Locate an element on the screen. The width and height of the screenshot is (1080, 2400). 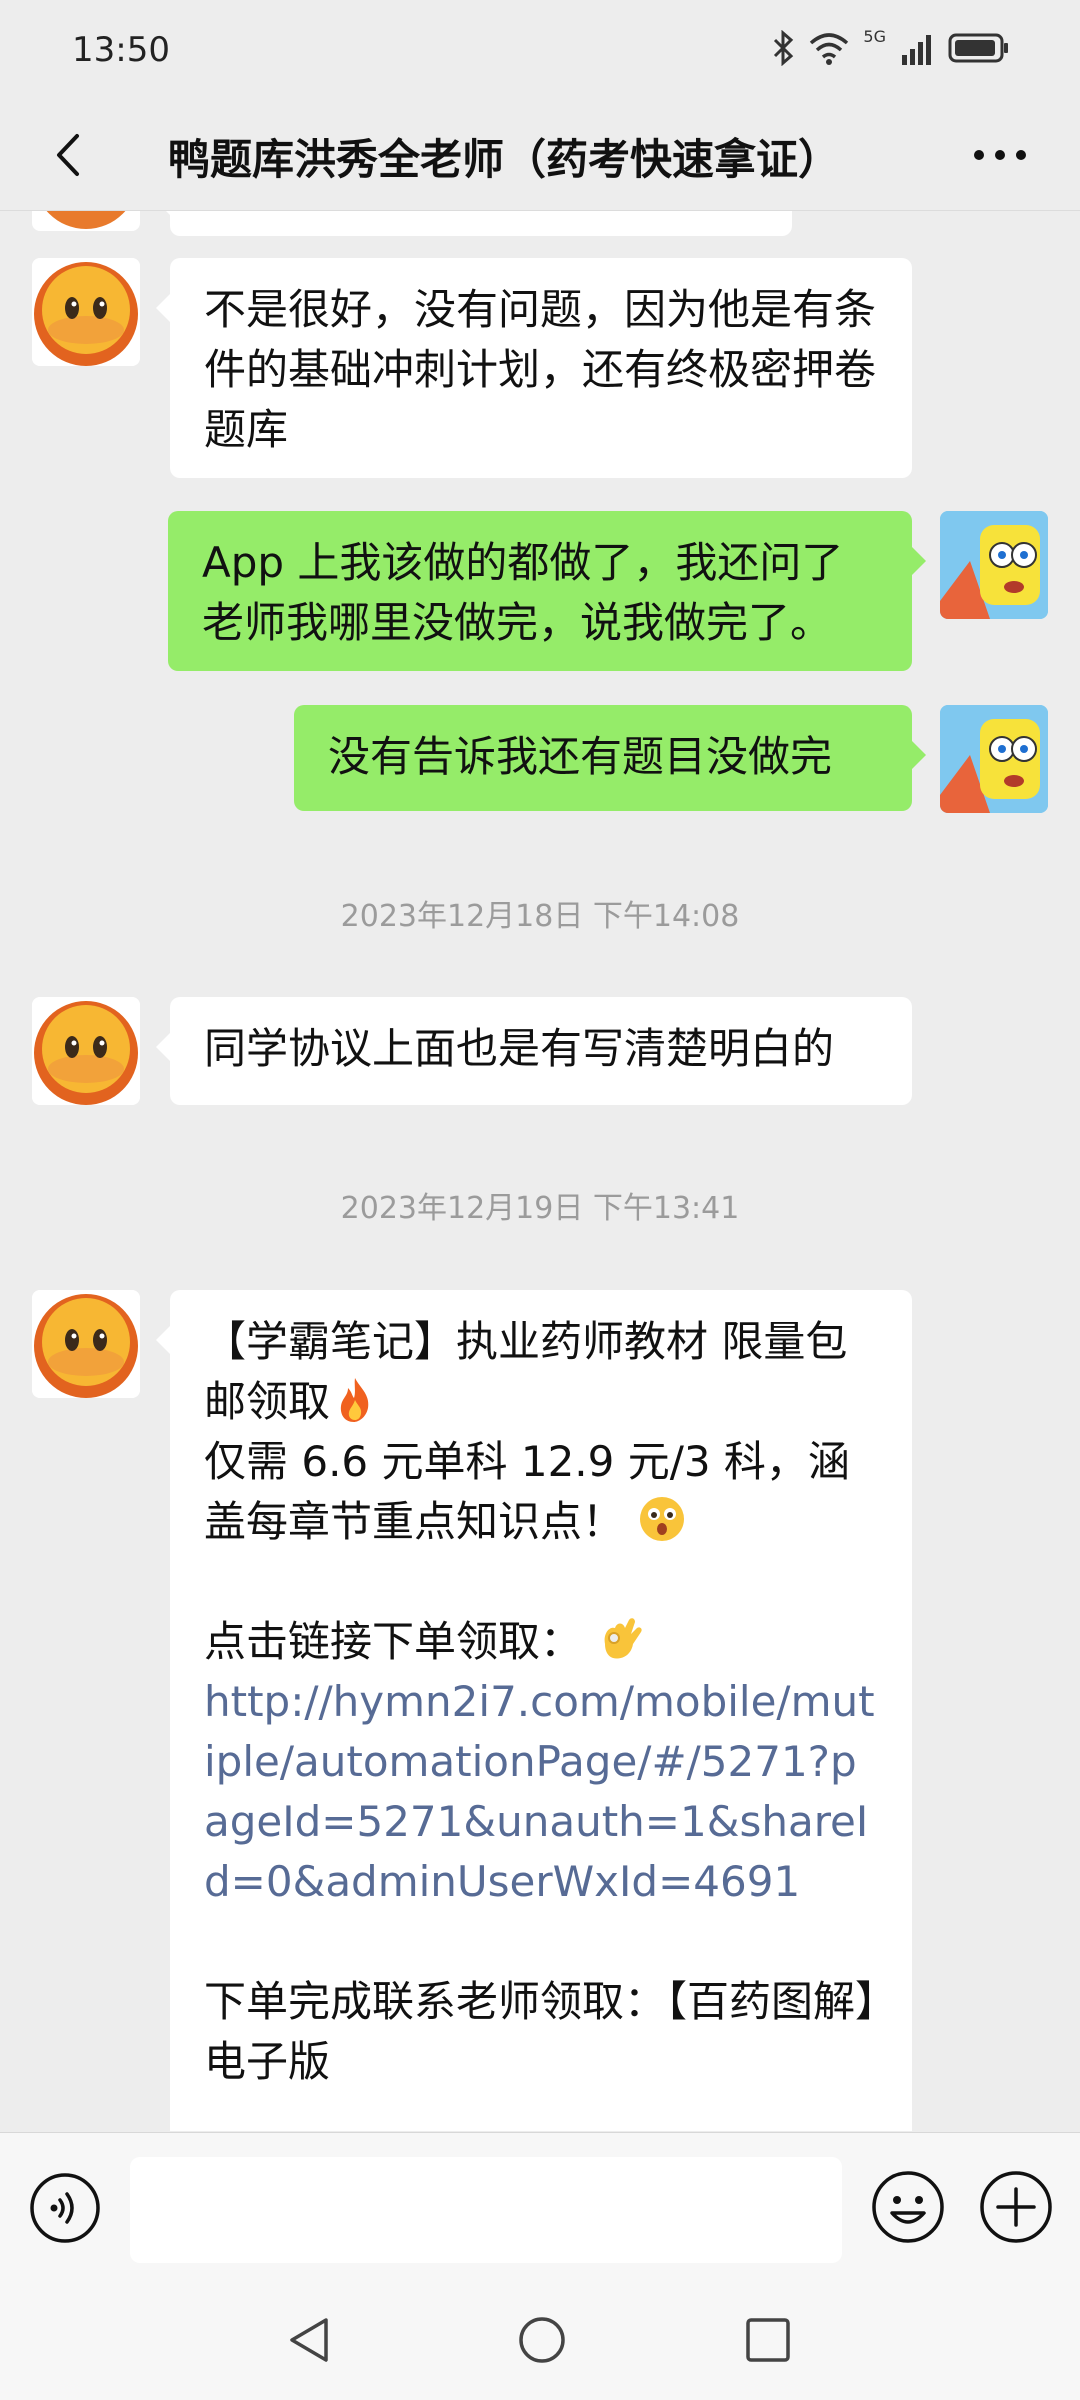
nav-back-button is located at coordinates (310, 2342).